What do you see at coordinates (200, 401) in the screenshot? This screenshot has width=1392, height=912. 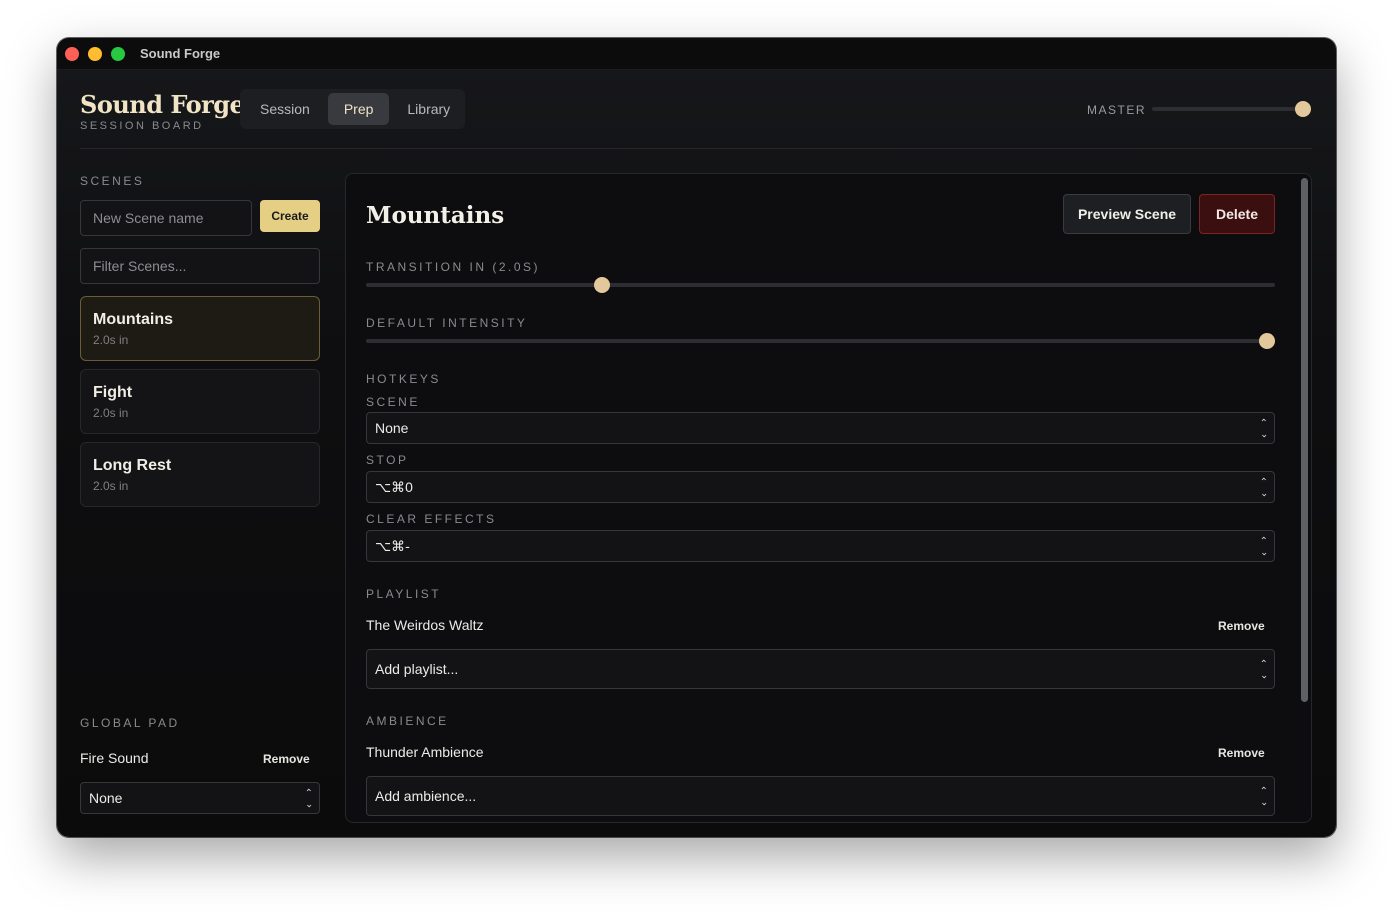 I see `scene-item-fight: Fight 2.0s in` at bounding box center [200, 401].